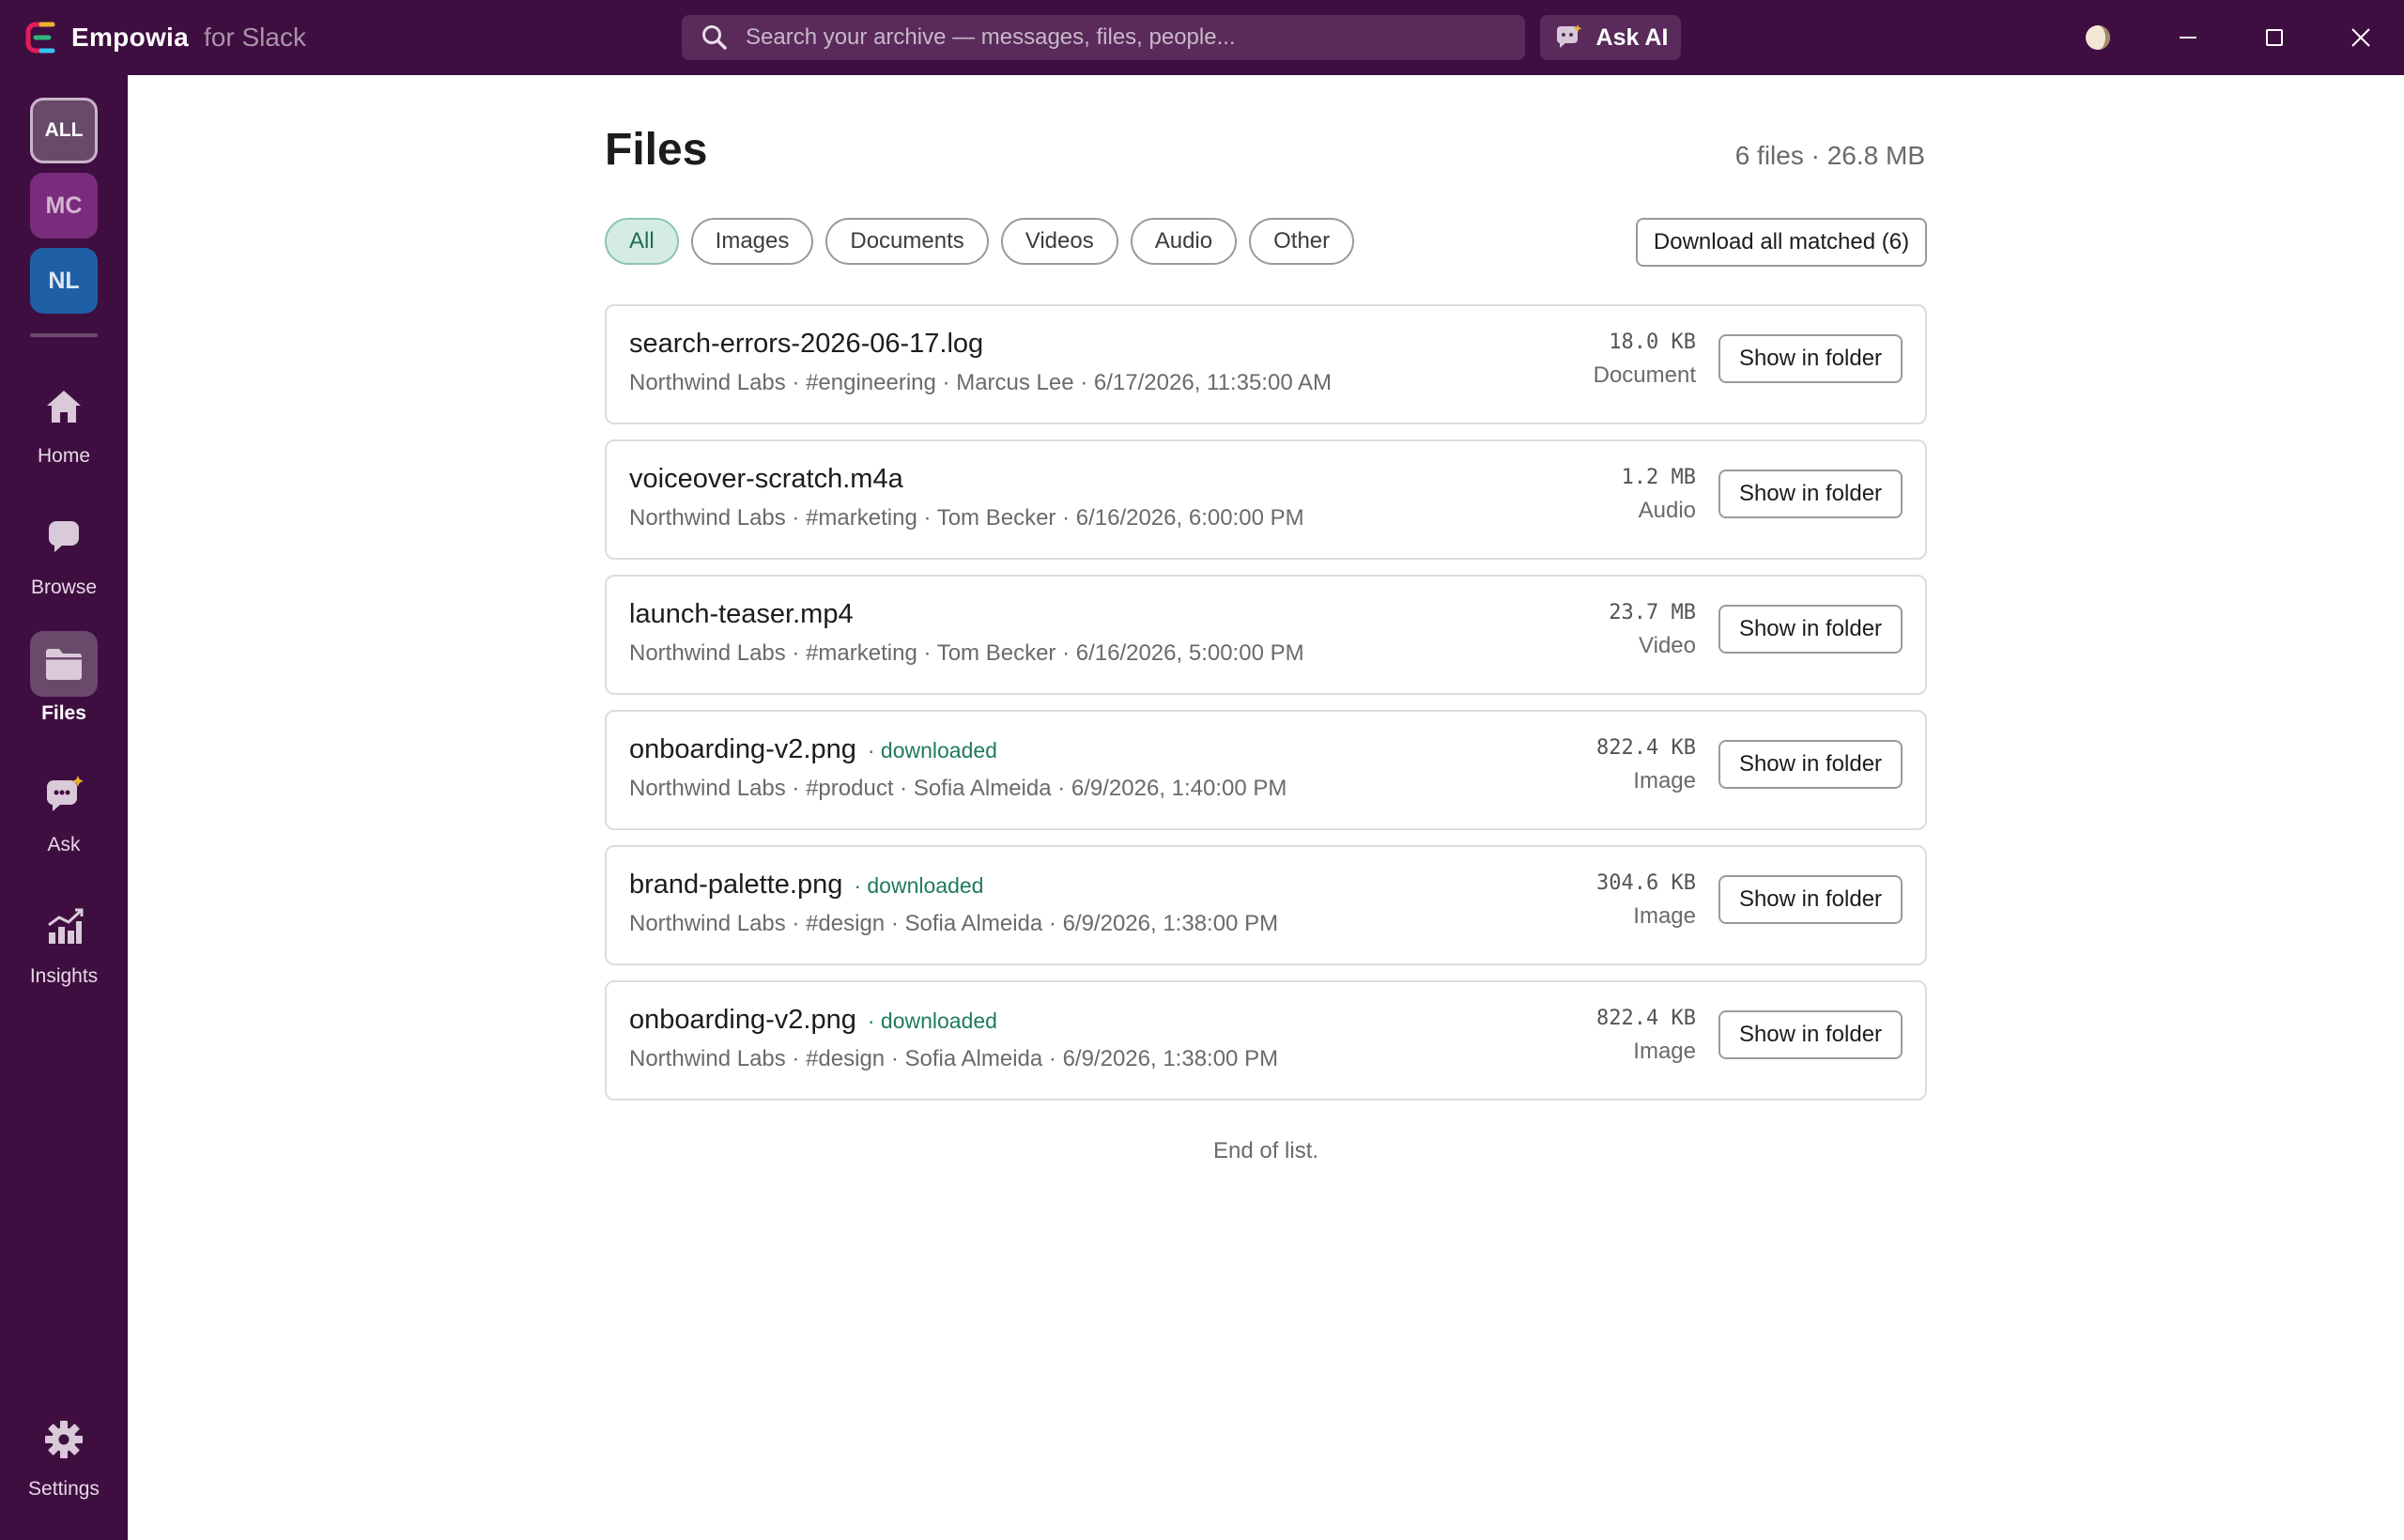 The image size is (2404, 1540). Describe the element at coordinates (1652, 612) in the screenshot. I see `file-size: 23.7 MB` at that location.